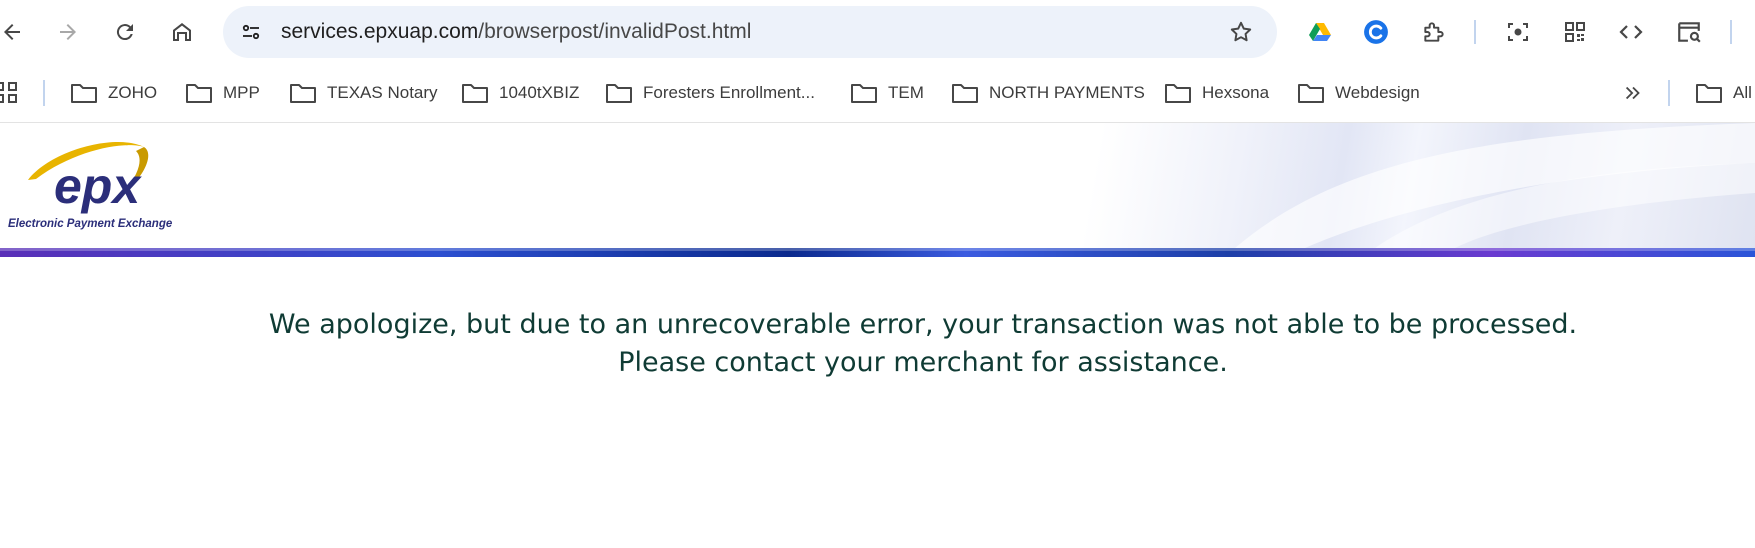 This screenshot has height=548, width=1755. I want to click on all-bookmarks-label: All, so click(1742, 92).